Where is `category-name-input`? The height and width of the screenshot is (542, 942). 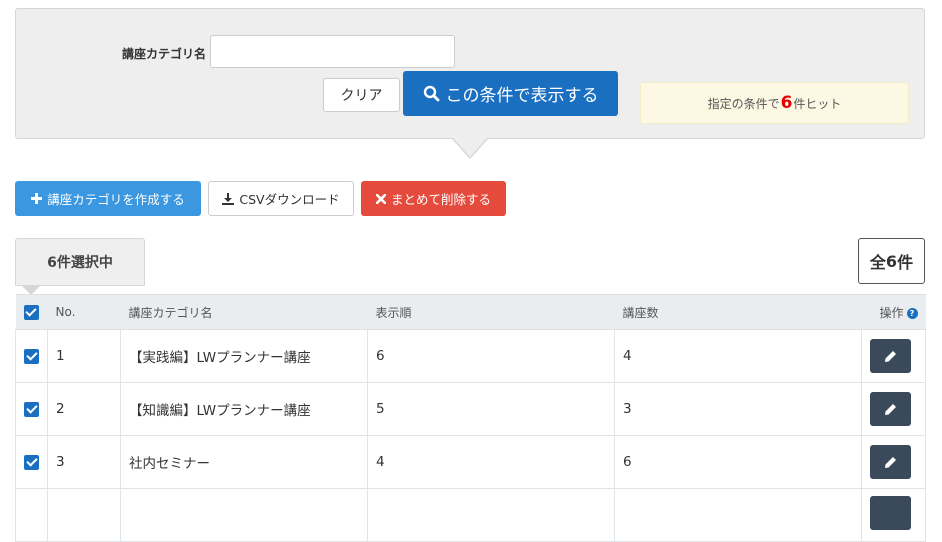 category-name-input is located at coordinates (332, 51).